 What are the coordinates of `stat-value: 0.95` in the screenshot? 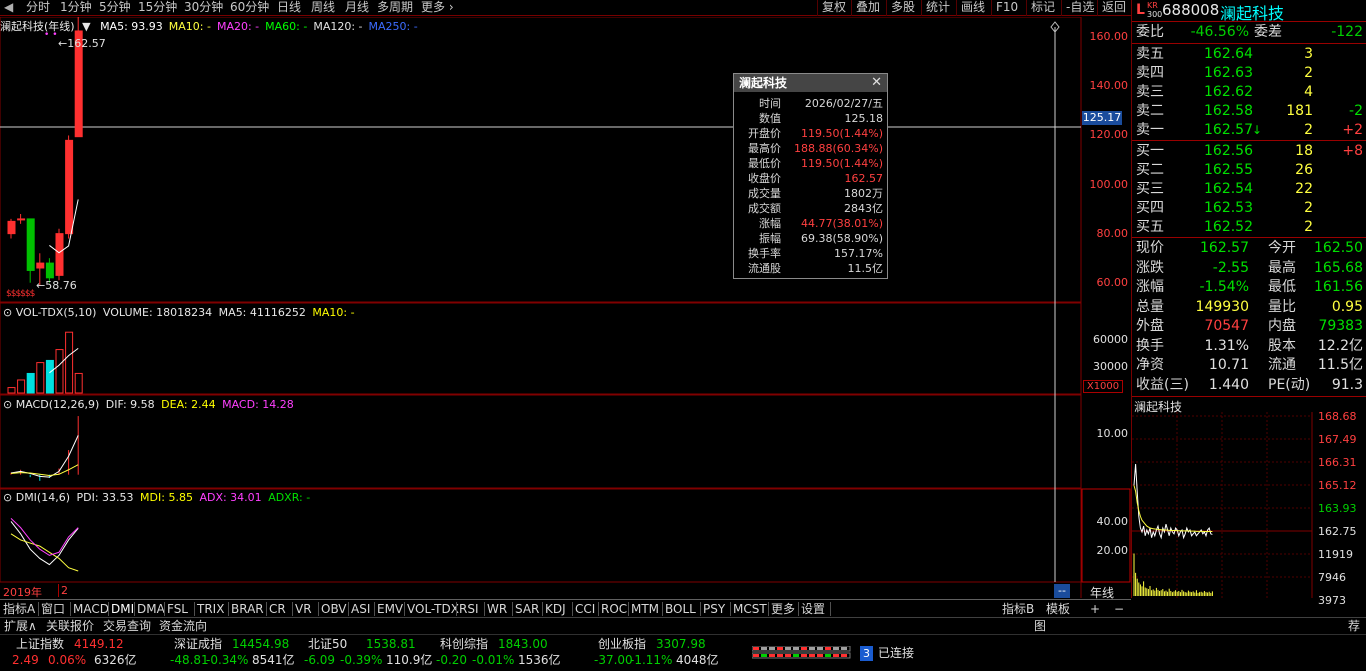 It's located at (1347, 306).